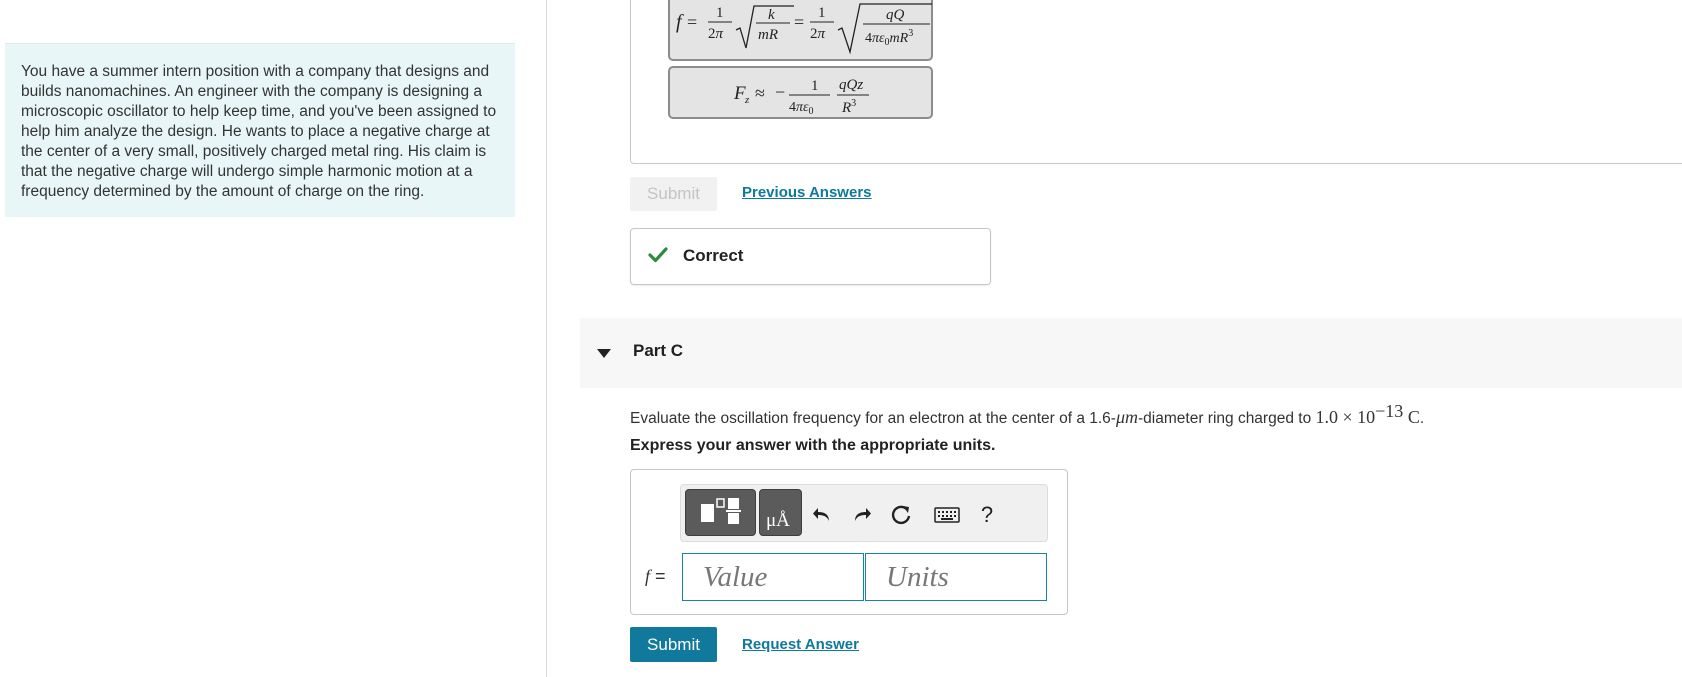 The height and width of the screenshot is (677, 1682). I want to click on svg-text: 4πε0, so click(801, 108).